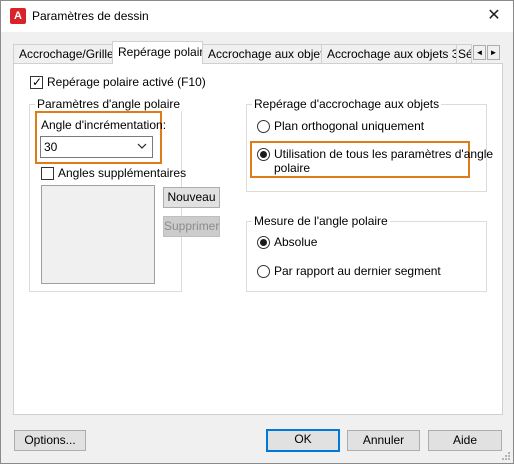 The image size is (514, 464). I want to click on tab-object-snap: Accrochage aux objets, so click(262, 54).